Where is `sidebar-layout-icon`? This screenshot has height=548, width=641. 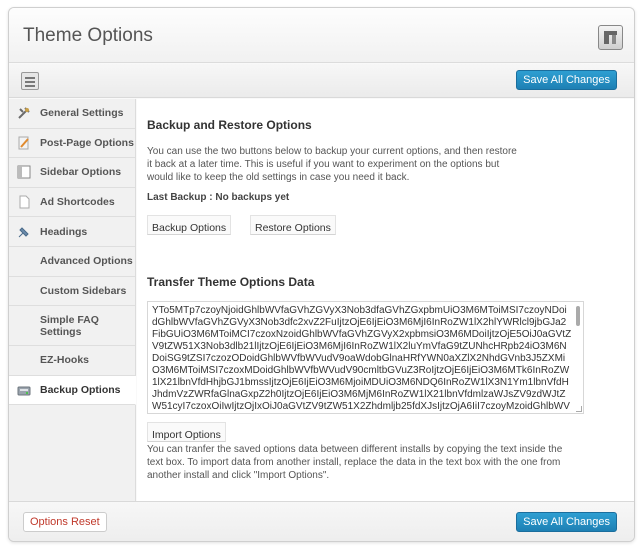 sidebar-layout-icon is located at coordinates (24, 172).